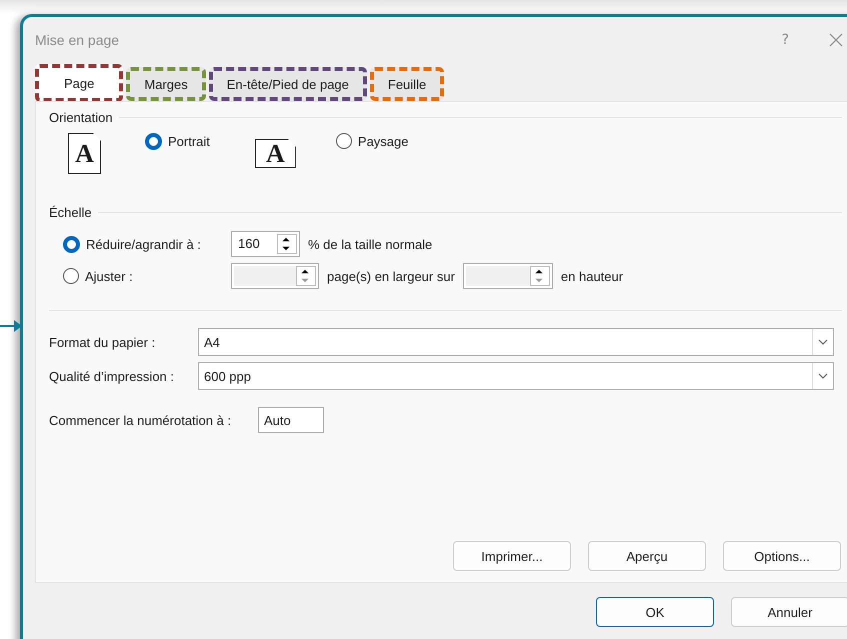  Describe the element at coordinates (112, 376) in the screenshot. I see `field-label: Qualité d’impression :` at that location.